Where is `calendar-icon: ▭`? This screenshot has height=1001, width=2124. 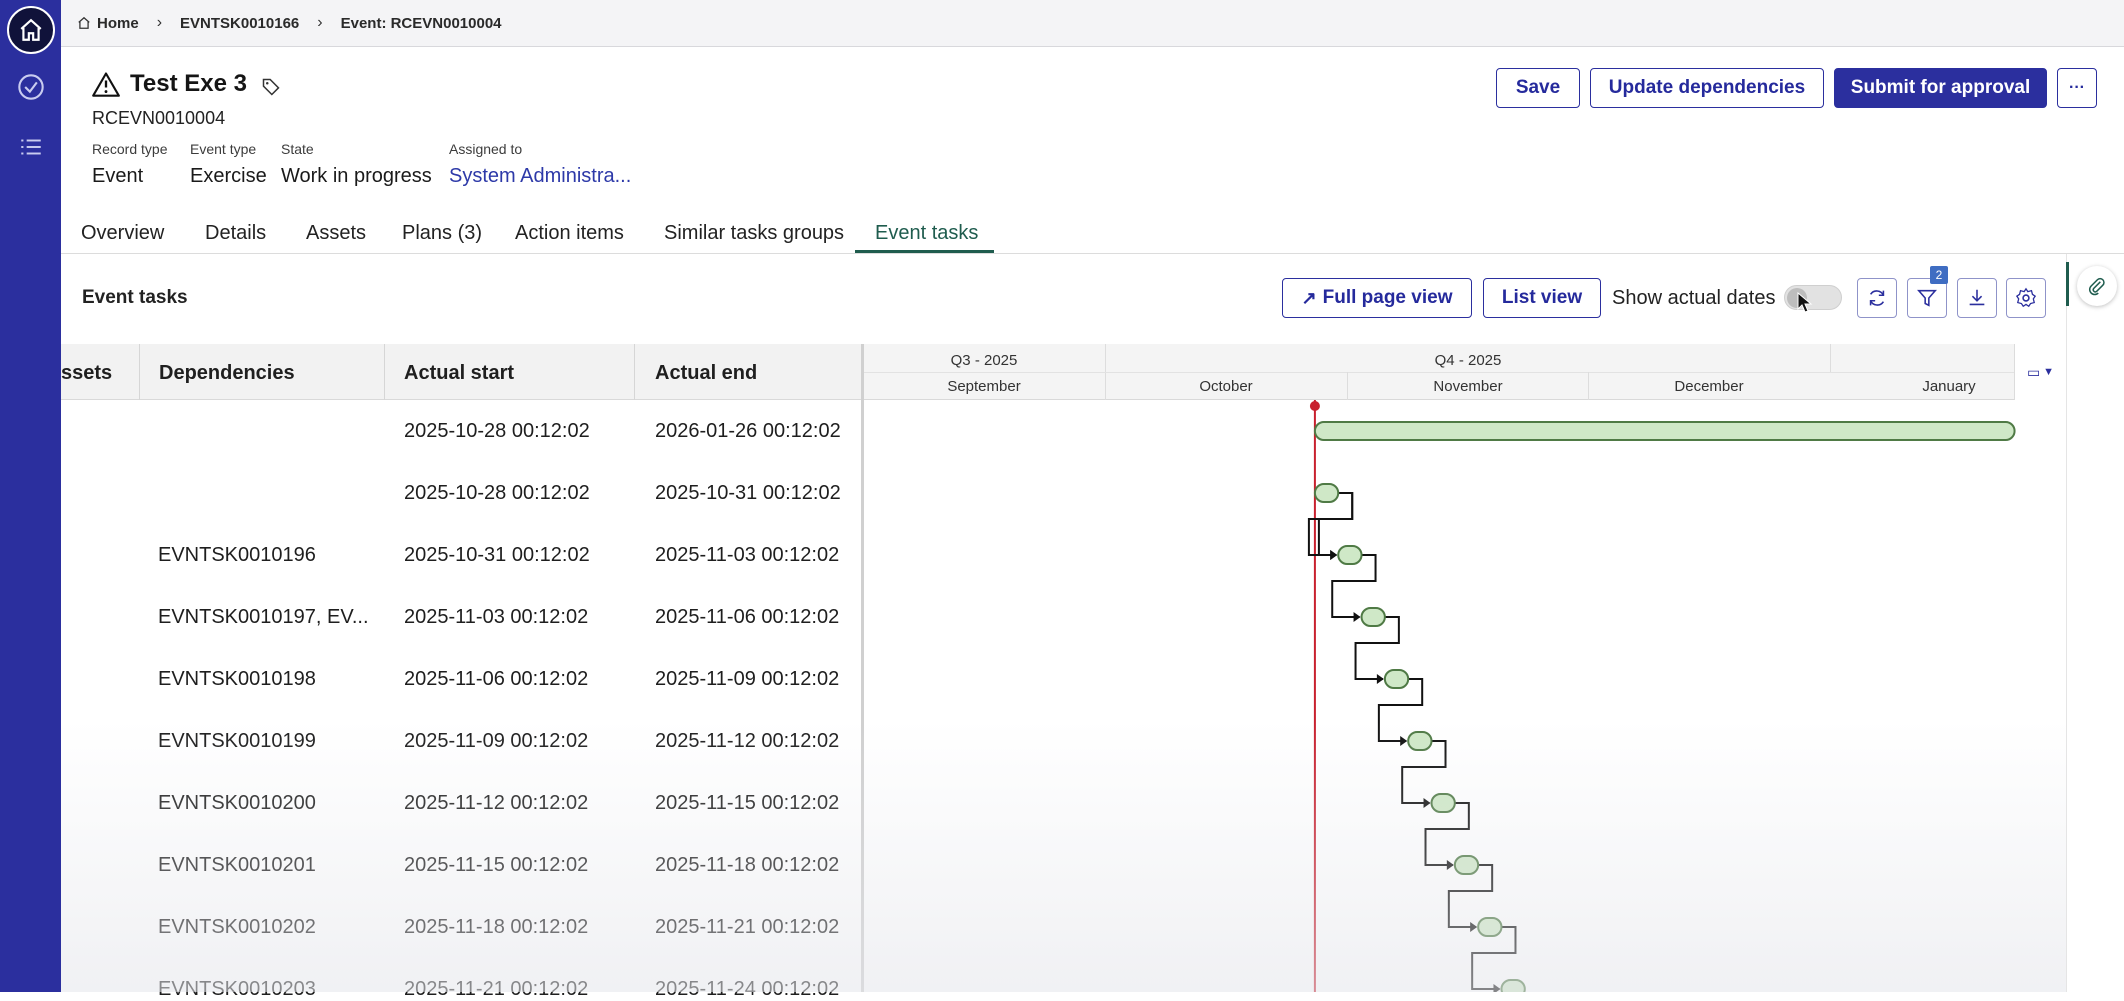
calendar-icon: ▭ is located at coordinates (2033, 371).